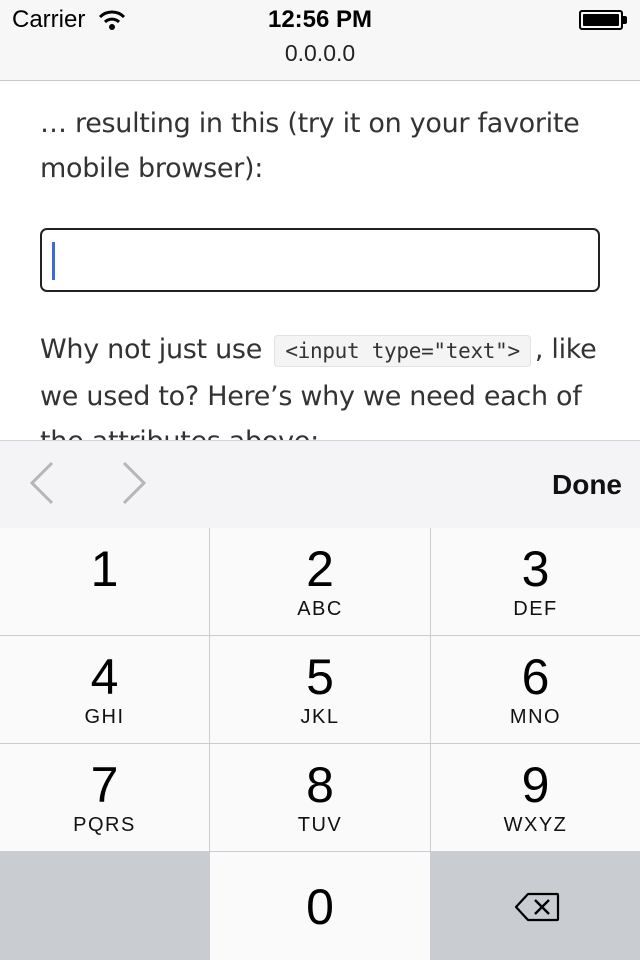 This screenshot has height=960, width=640. What do you see at coordinates (133, 483) in the screenshot?
I see `chevron-right-icon` at bounding box center [133, 483].